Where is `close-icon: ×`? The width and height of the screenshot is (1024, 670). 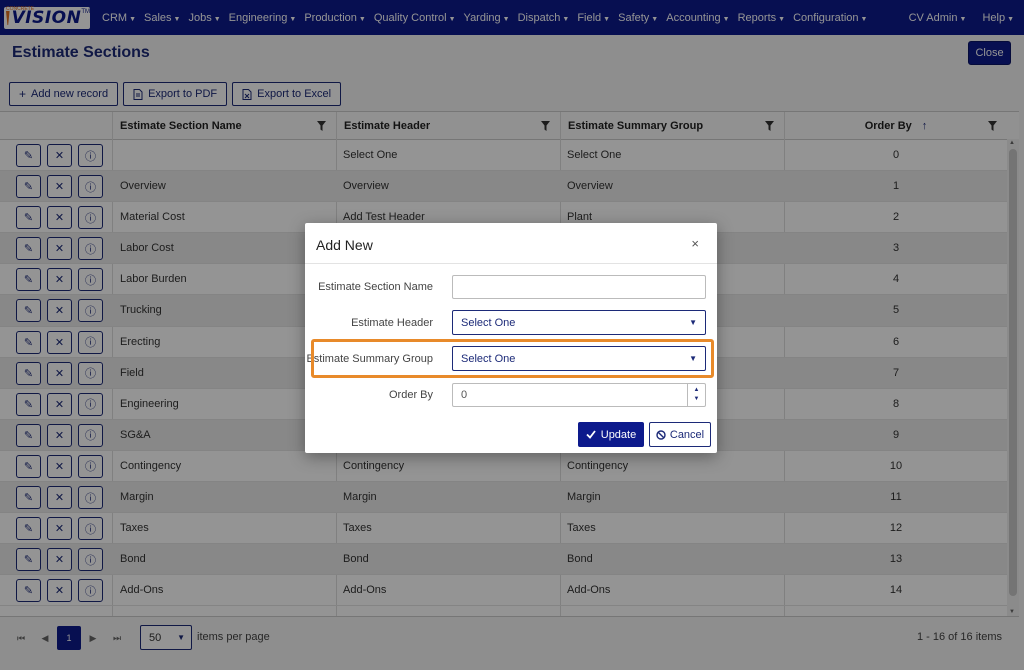
close-icon: × is located at coordinates (695, 243).